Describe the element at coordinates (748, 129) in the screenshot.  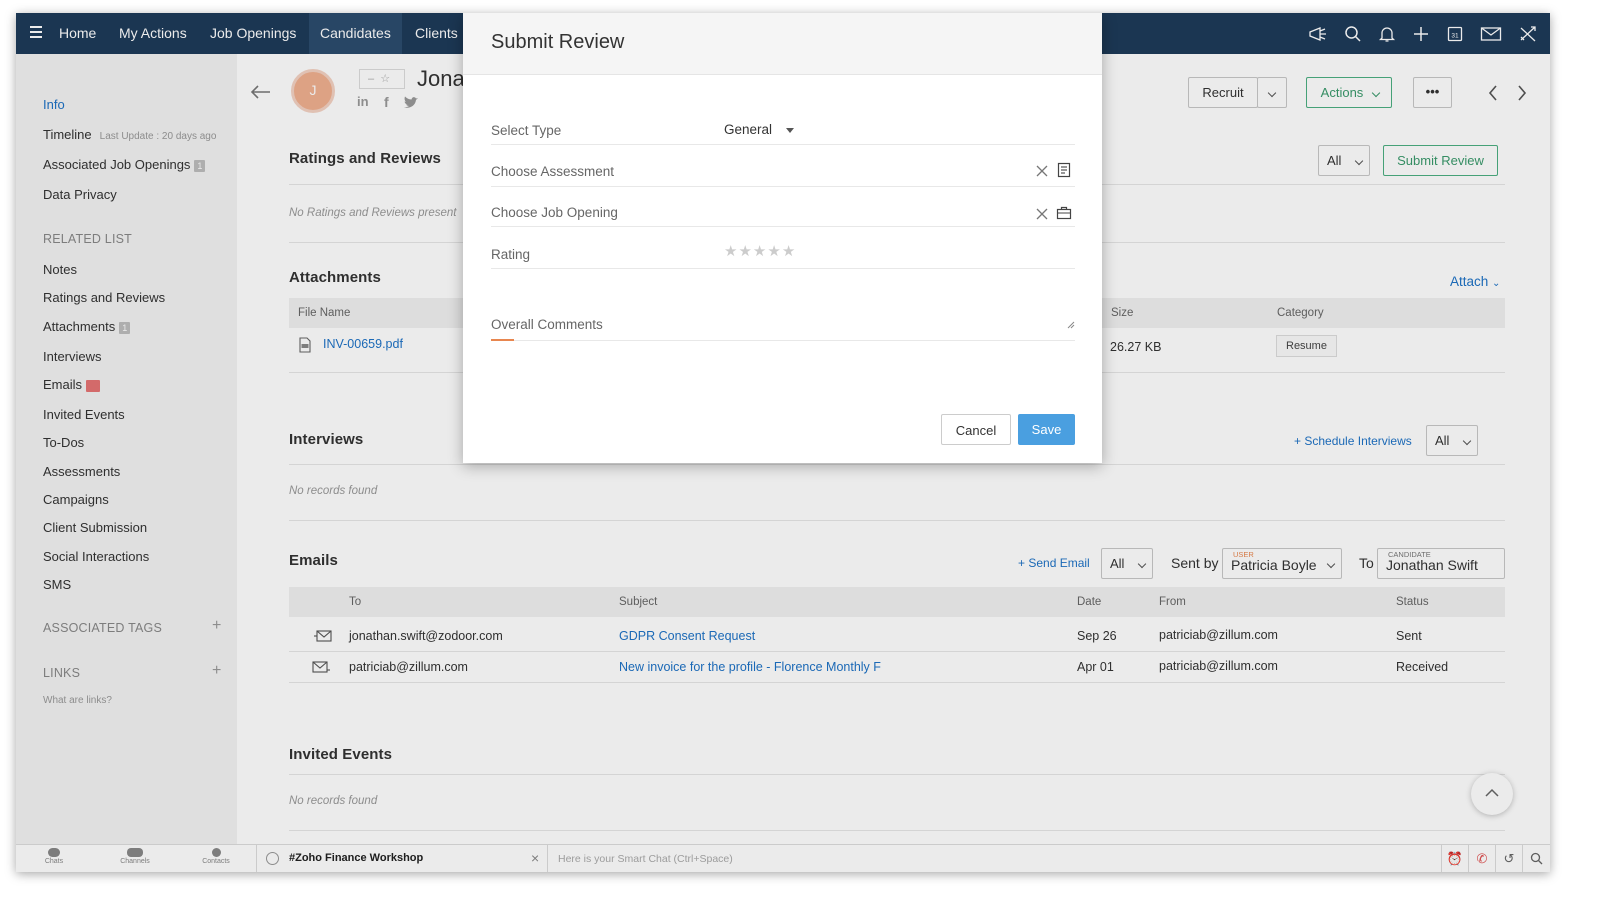
I see `select-type-value: General` at that location.